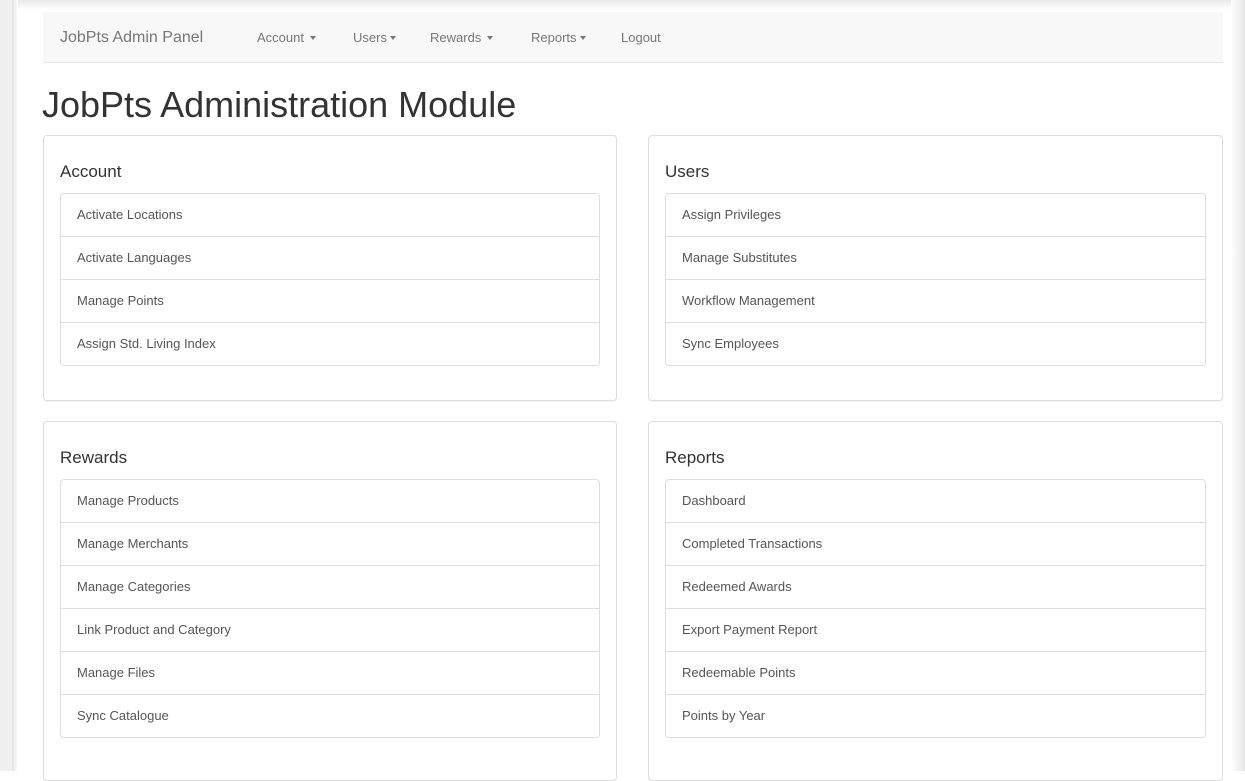 The image size is (1245, 781). What do you see at coordinates (687, 171) in the screenshot?
I see `users-panel-title: Users` at bounding box center [687, 171].